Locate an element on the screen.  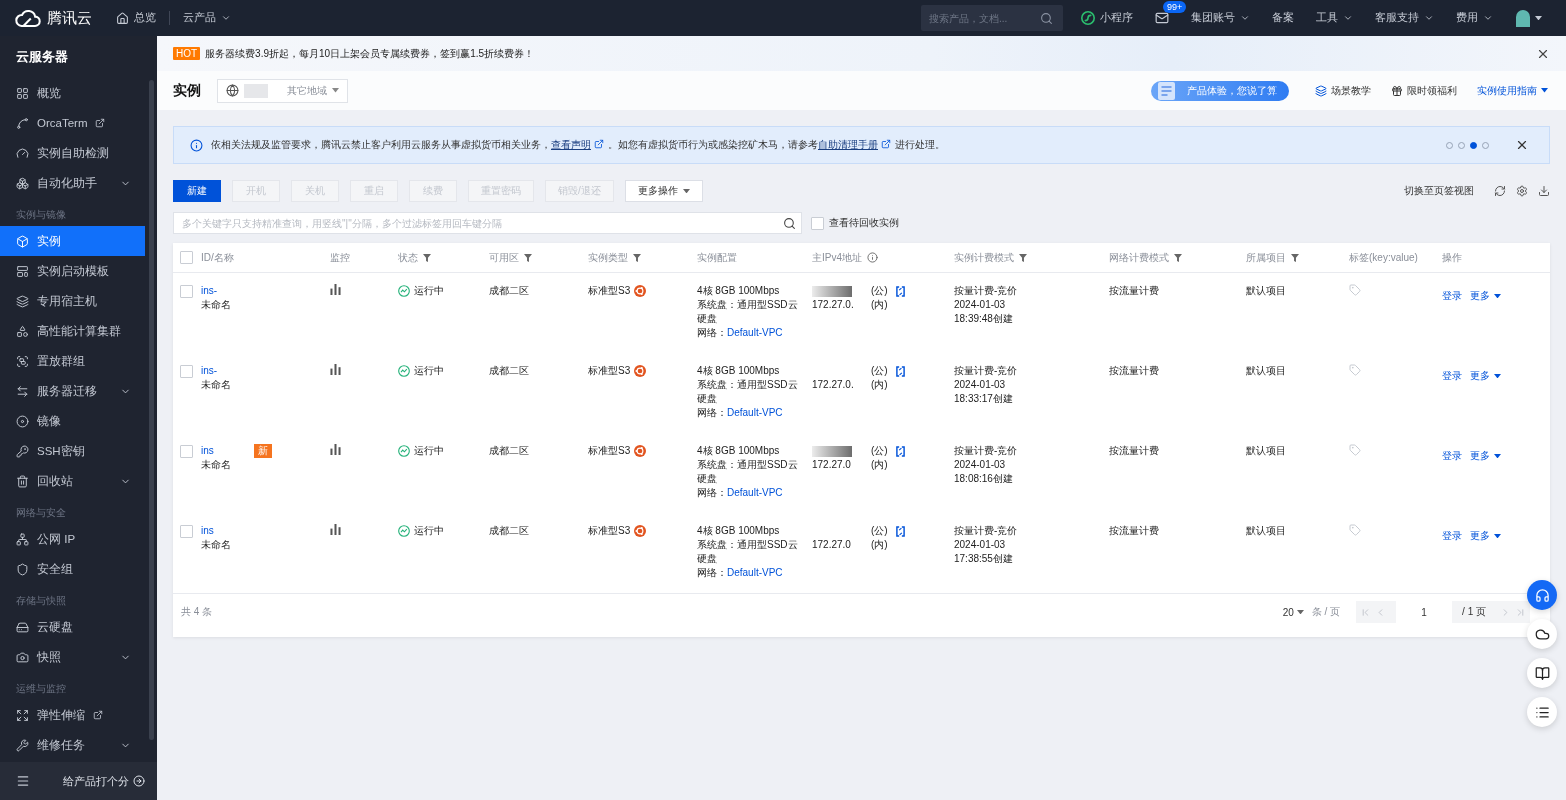
filter-search-field: 多个关键字只支持精准查询，用竖线"|"分隔，多个过滤标签用回车键分隔 is located at coordinates (487, 223).